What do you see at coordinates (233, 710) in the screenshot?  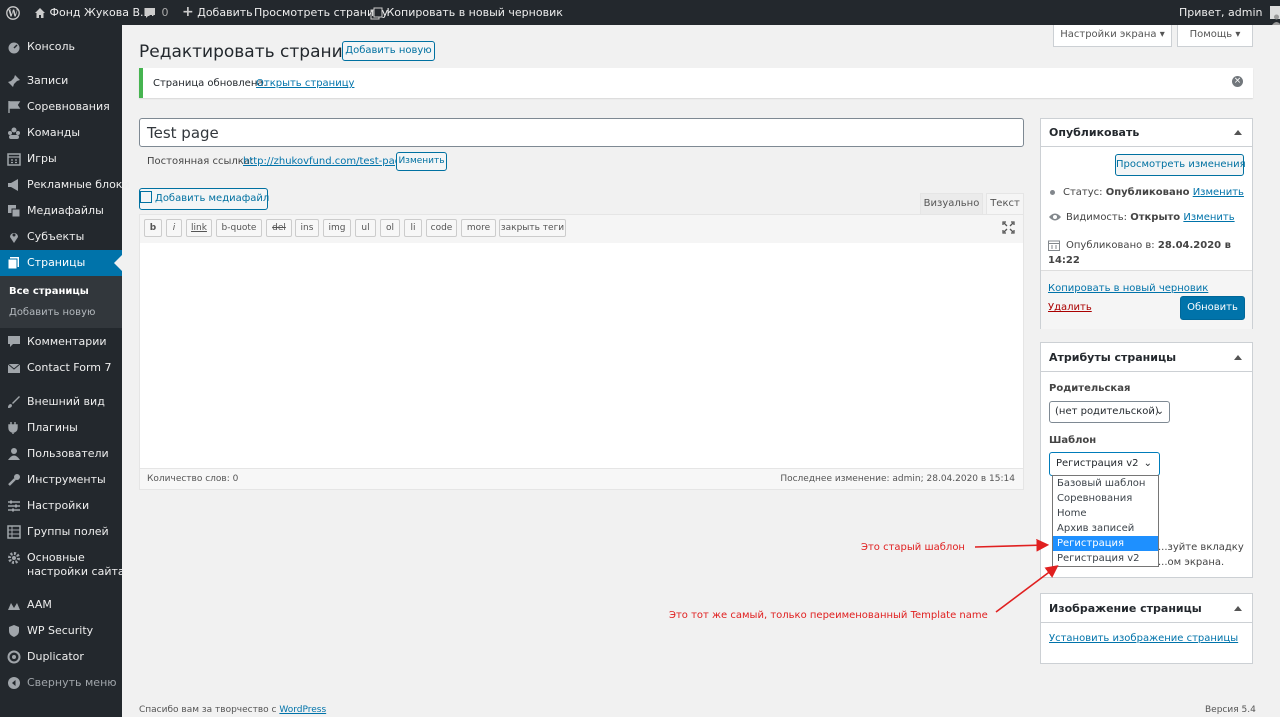 I see `footer-thanks: Спасибо вам за творчество с WordPress` at bounding box center [233, 710].